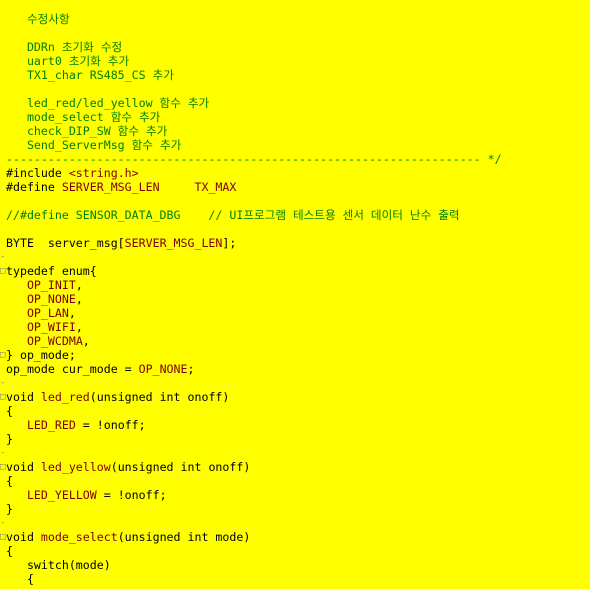 The height and width of the screenshot is (589, 590). Describe the element at coordinates (295, 495) in the screenshot. I see `code-line: LED_YELLOW = !onoff;` at that location.